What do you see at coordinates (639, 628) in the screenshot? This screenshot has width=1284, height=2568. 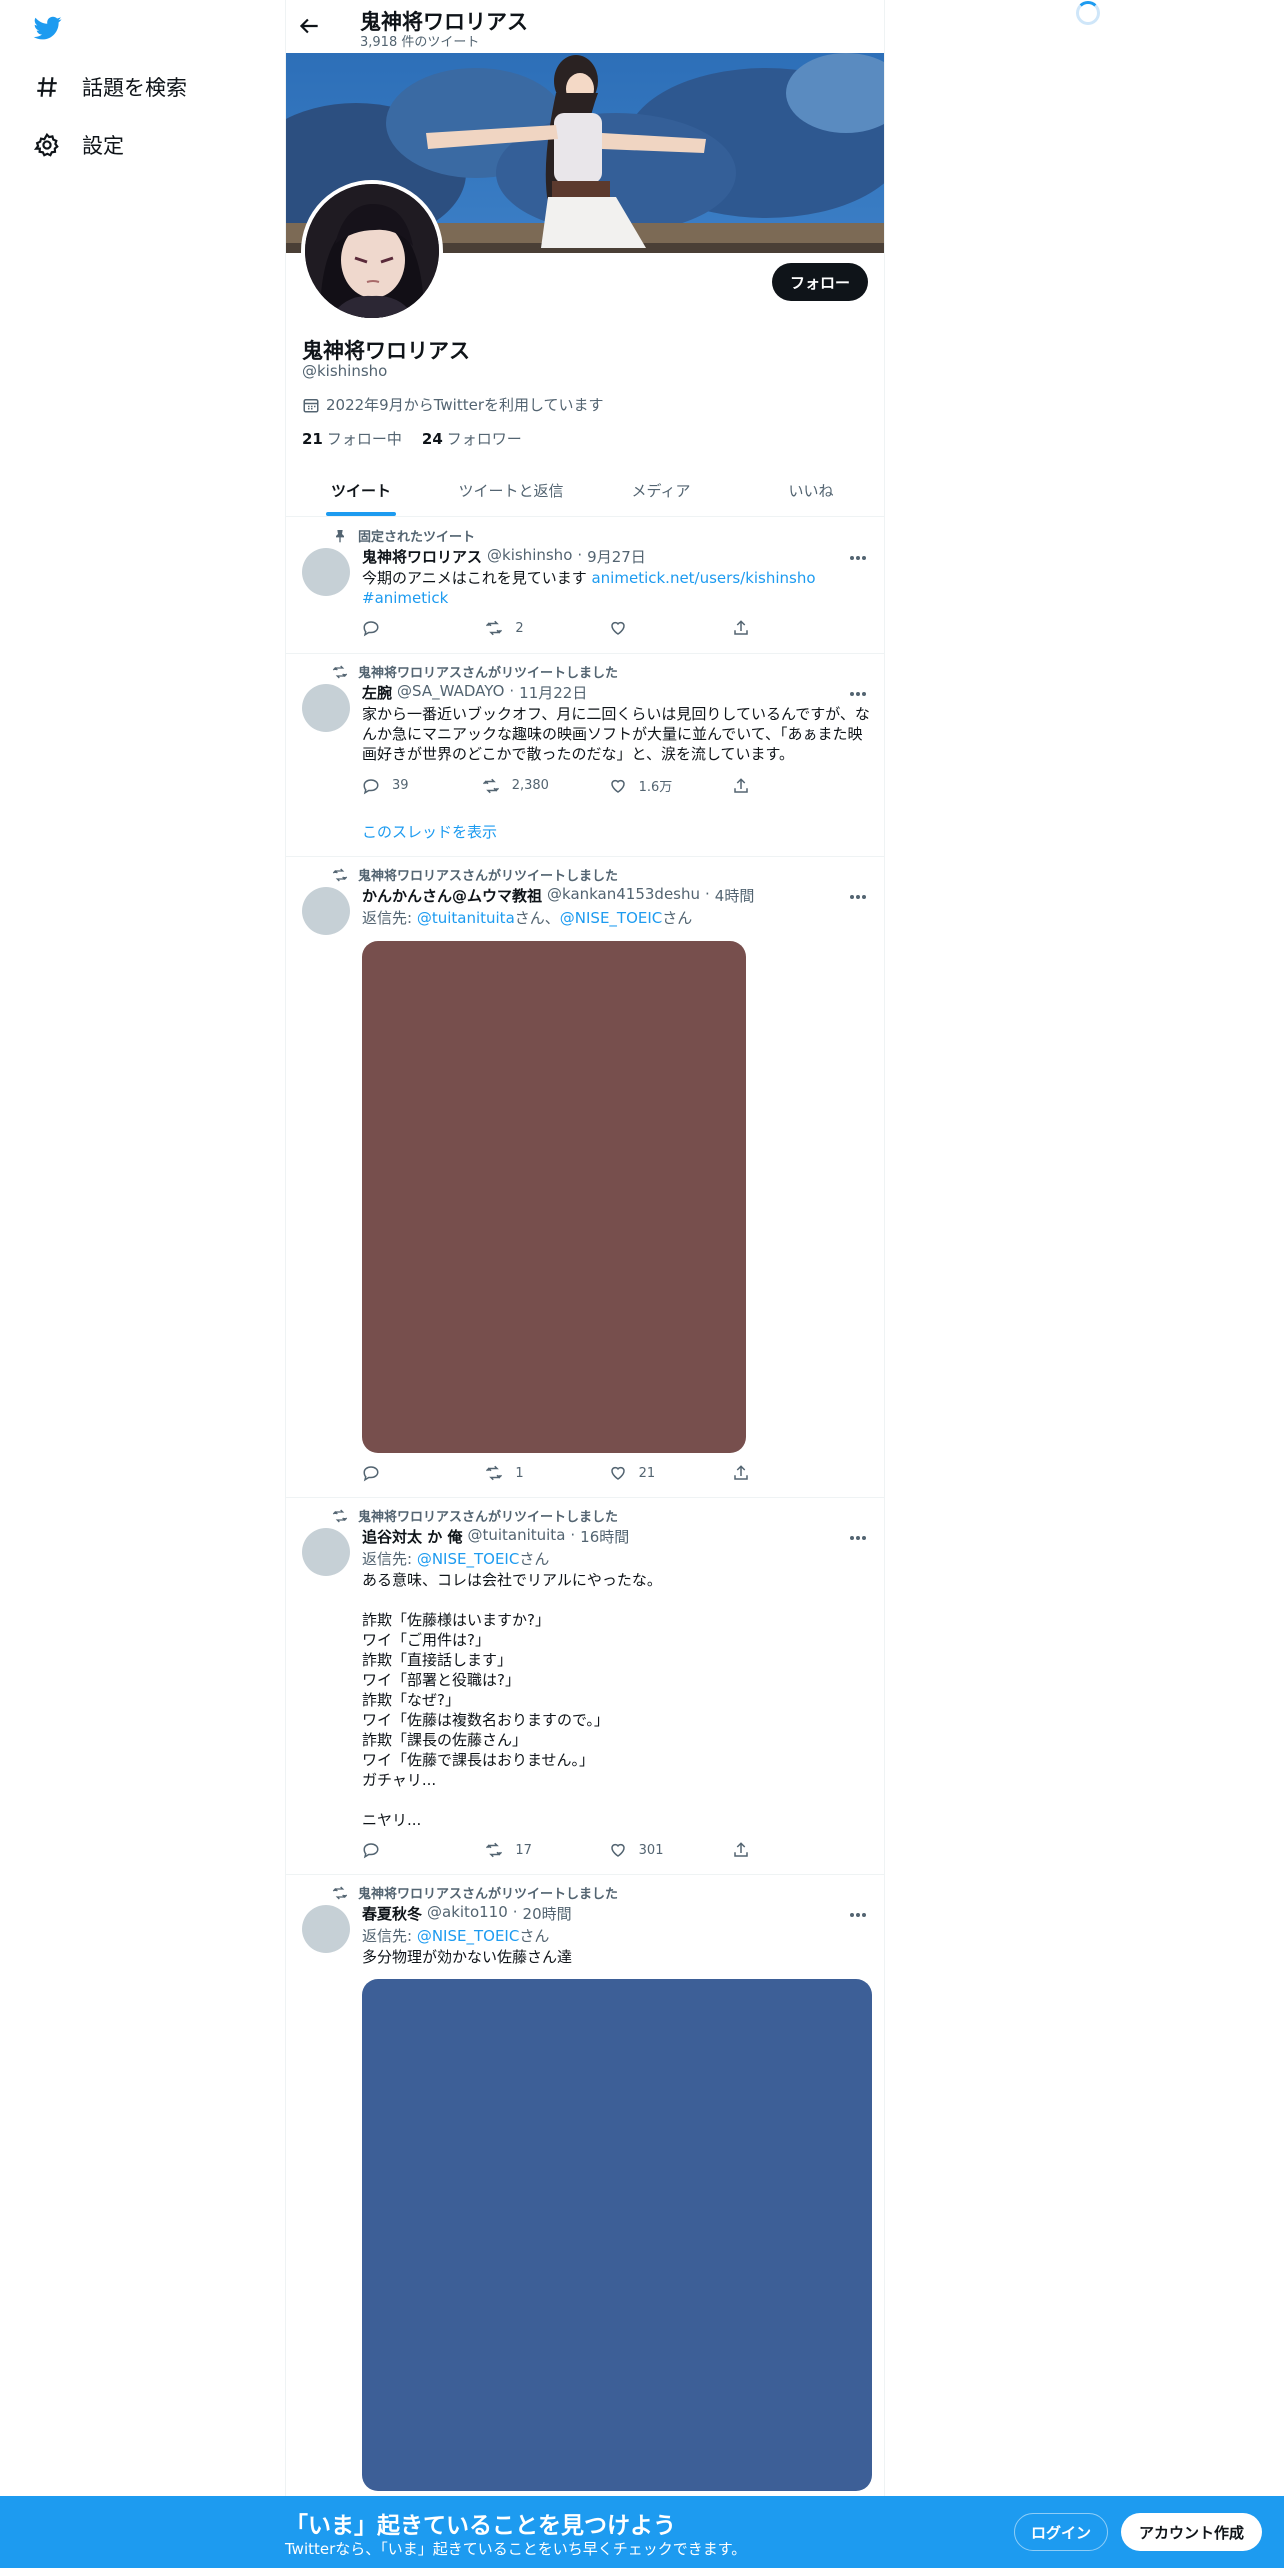 I see `like-button` at bounding box center [639, 628].